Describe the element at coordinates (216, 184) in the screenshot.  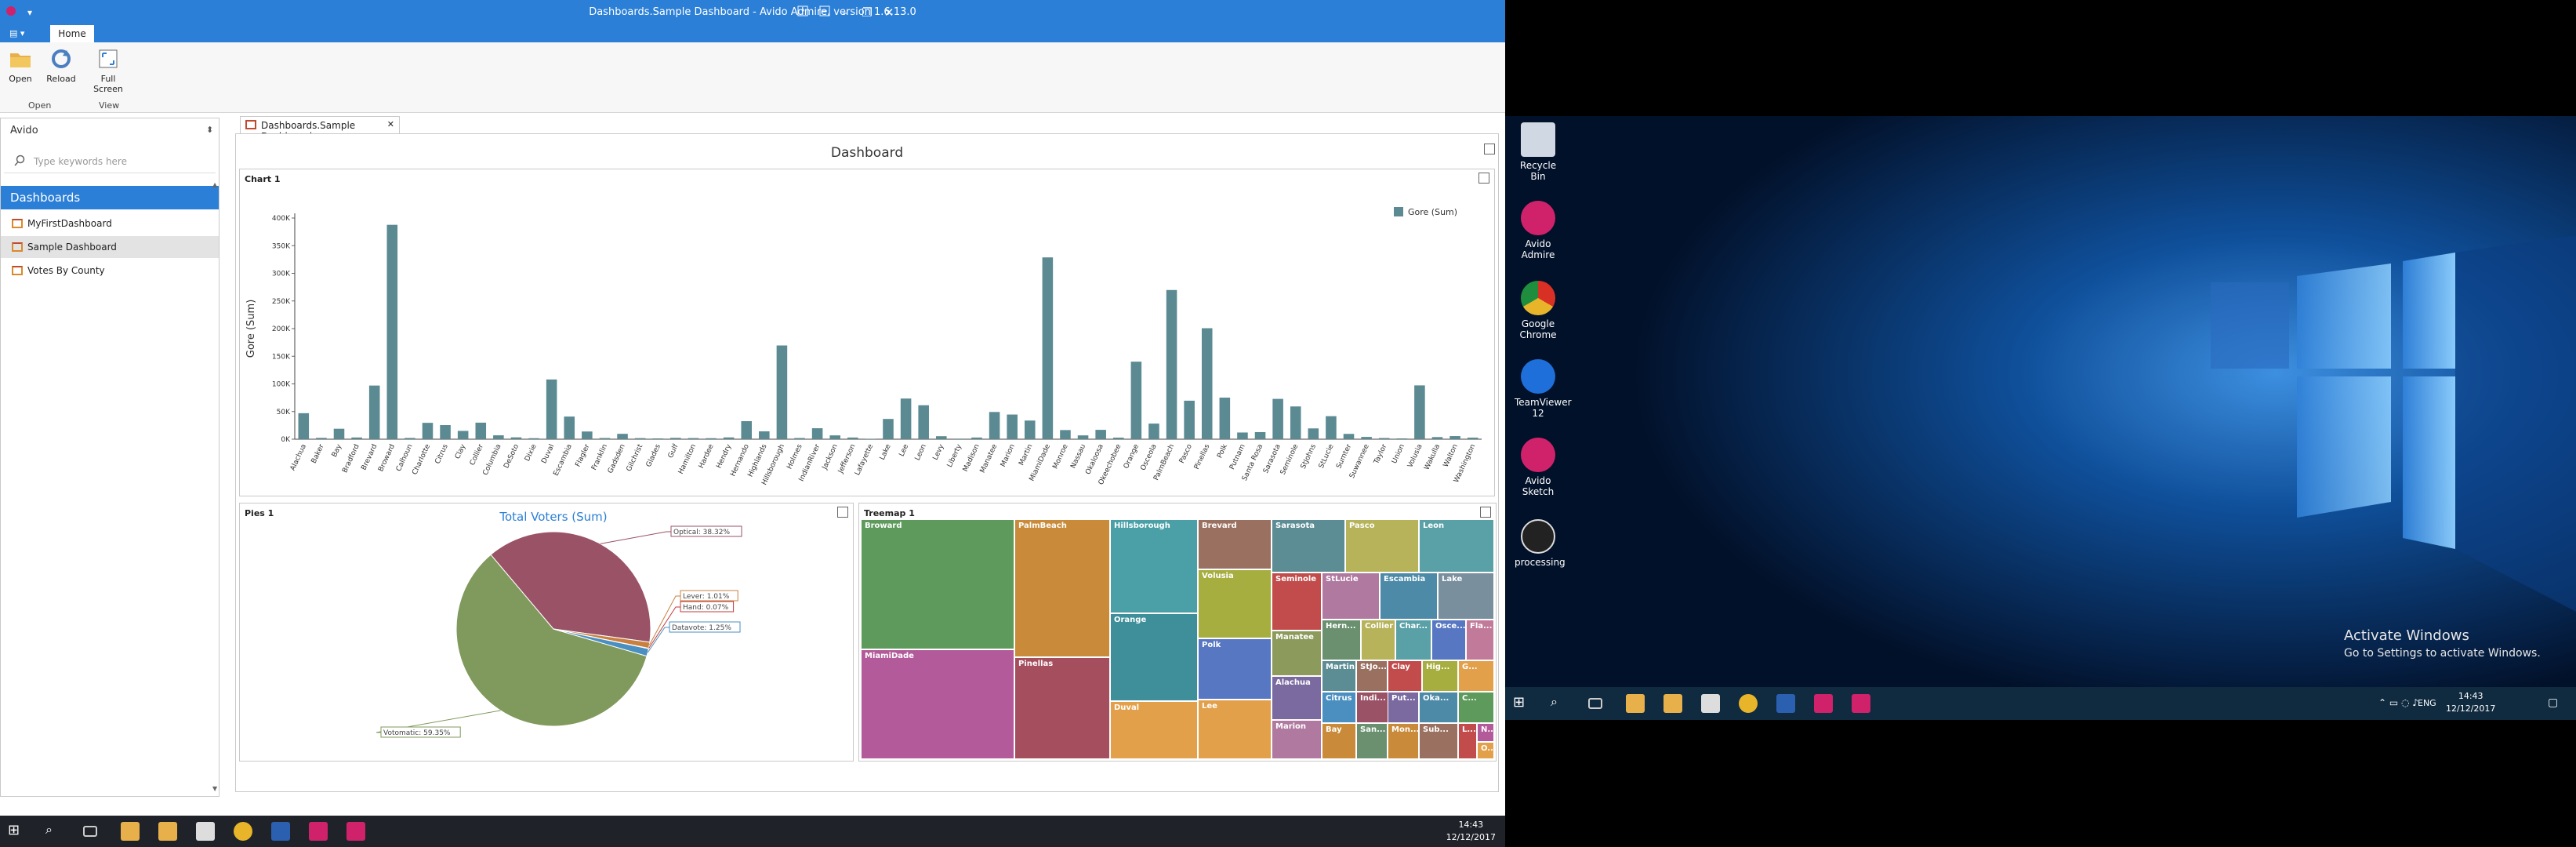
I see `scroll-up-icon: ▲` at that location.